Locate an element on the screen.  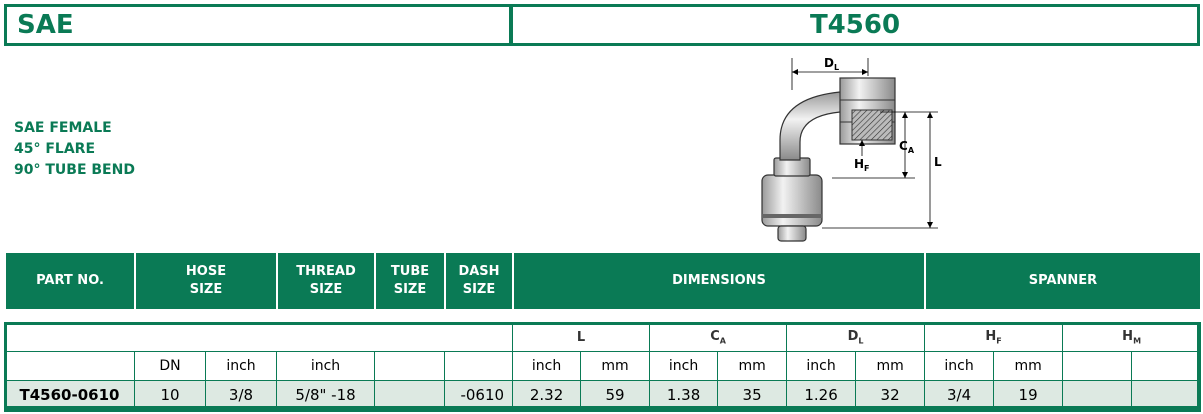
cell-dl-inch: 1.26 is located at coordinates (821, 396).